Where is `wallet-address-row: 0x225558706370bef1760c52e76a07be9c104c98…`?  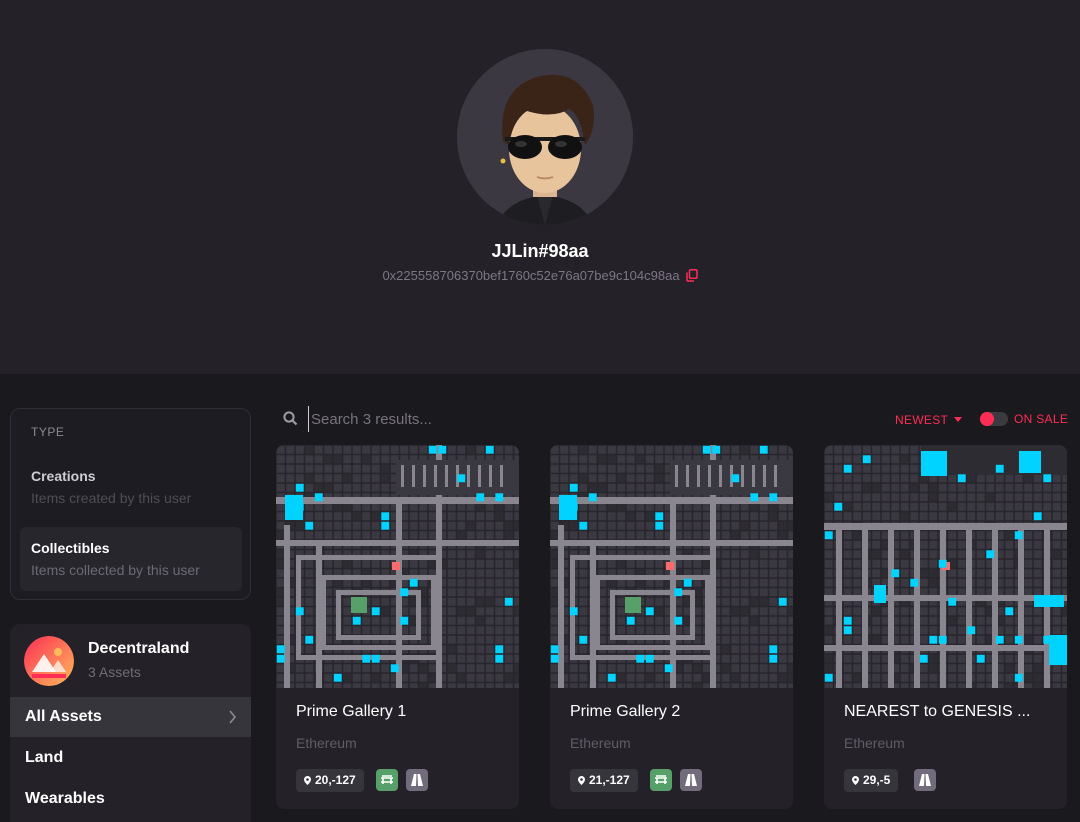 wallet-address-row: 0x225558706370bef1760c52e76a07be9c104c98… is located at coordinates (540, 275).